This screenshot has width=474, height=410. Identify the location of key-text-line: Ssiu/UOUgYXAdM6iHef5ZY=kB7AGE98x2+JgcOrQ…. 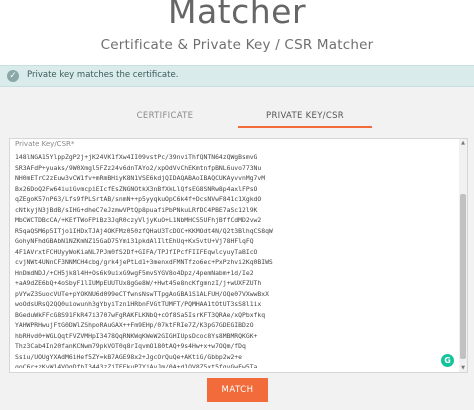
(129, 356).